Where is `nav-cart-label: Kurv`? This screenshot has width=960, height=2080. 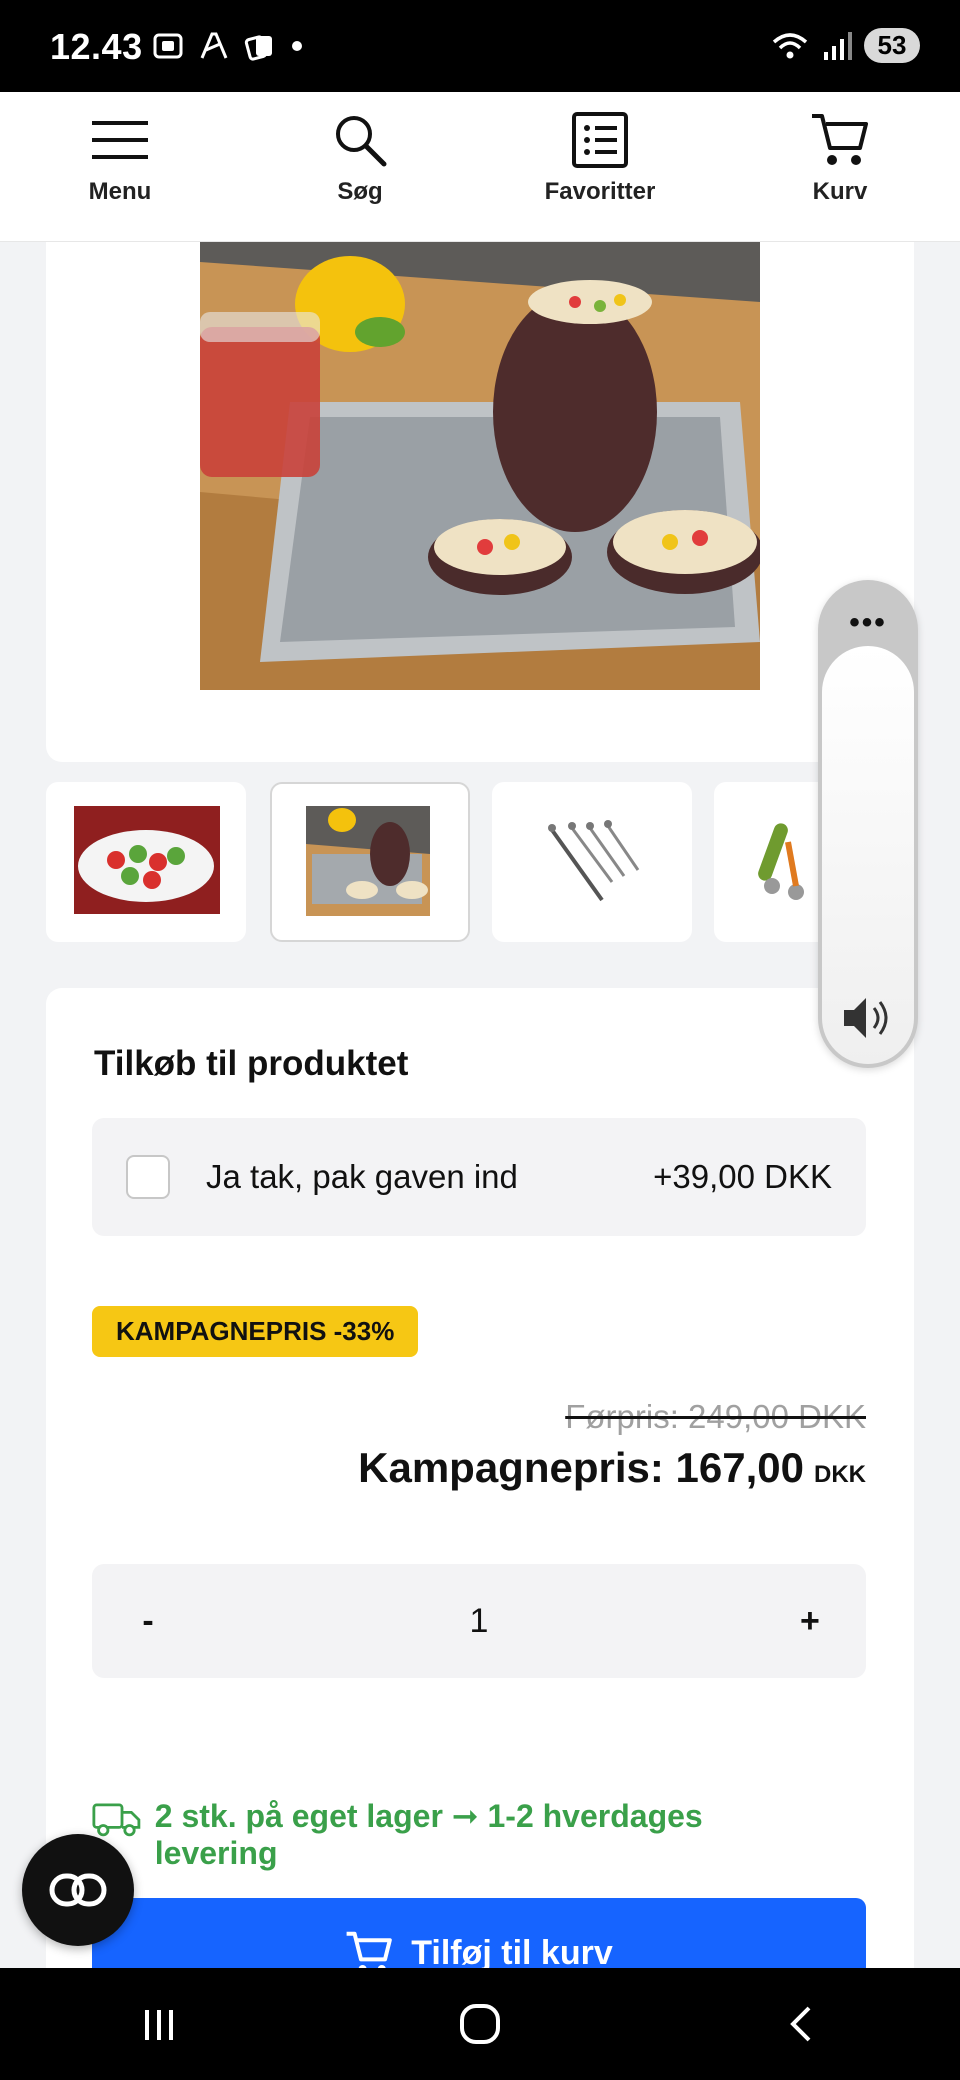 nav-cart-label: Kurv is located at coordinates (840, 191).